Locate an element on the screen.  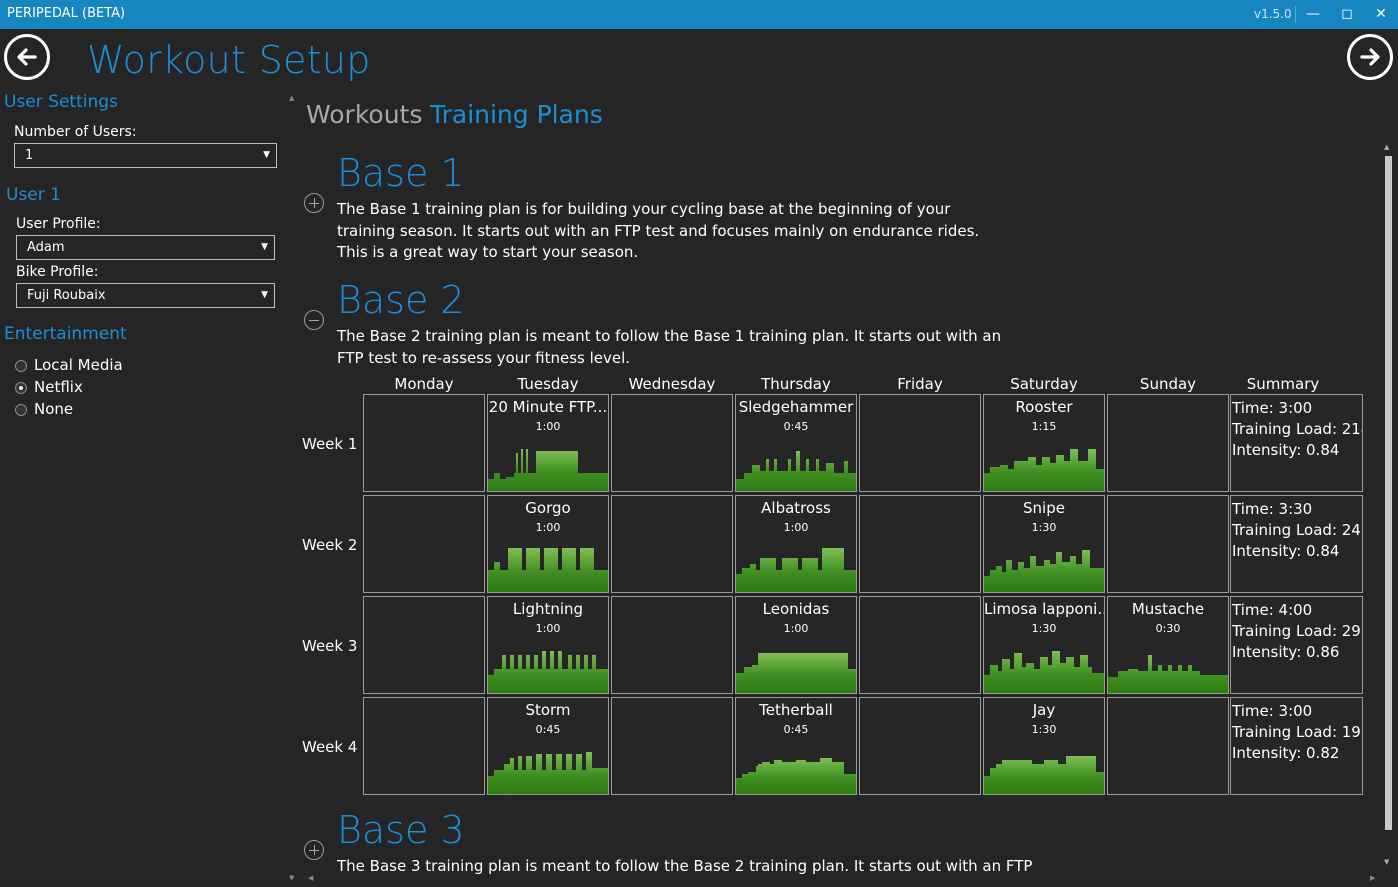
num-users-value: 1 is located at coordinates (29, 155).